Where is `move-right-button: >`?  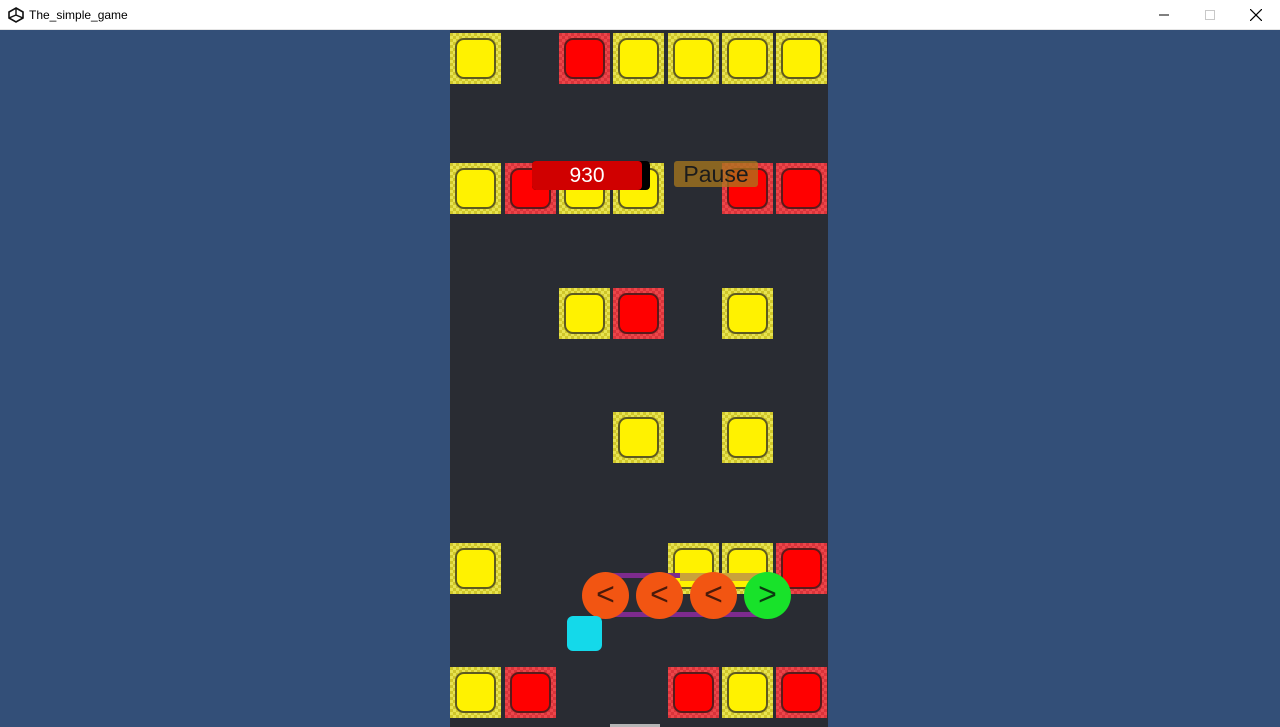 move-right-button: > is located at coordinates (767, 595).